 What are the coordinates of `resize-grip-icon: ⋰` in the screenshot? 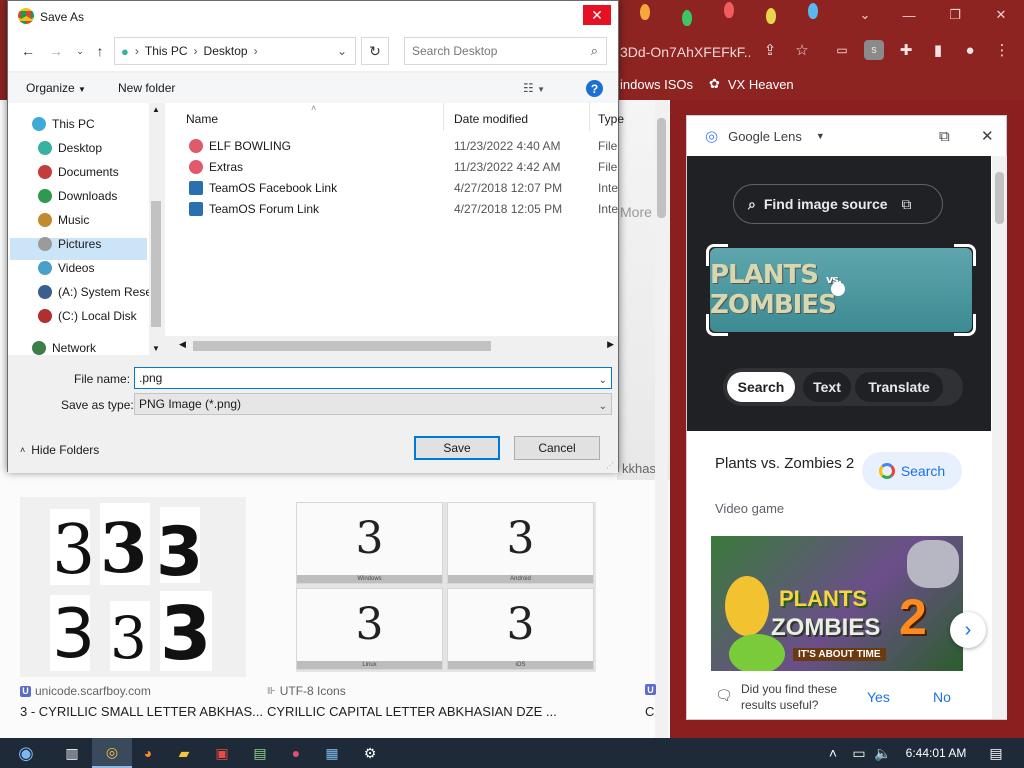 It's located at (610, 465).